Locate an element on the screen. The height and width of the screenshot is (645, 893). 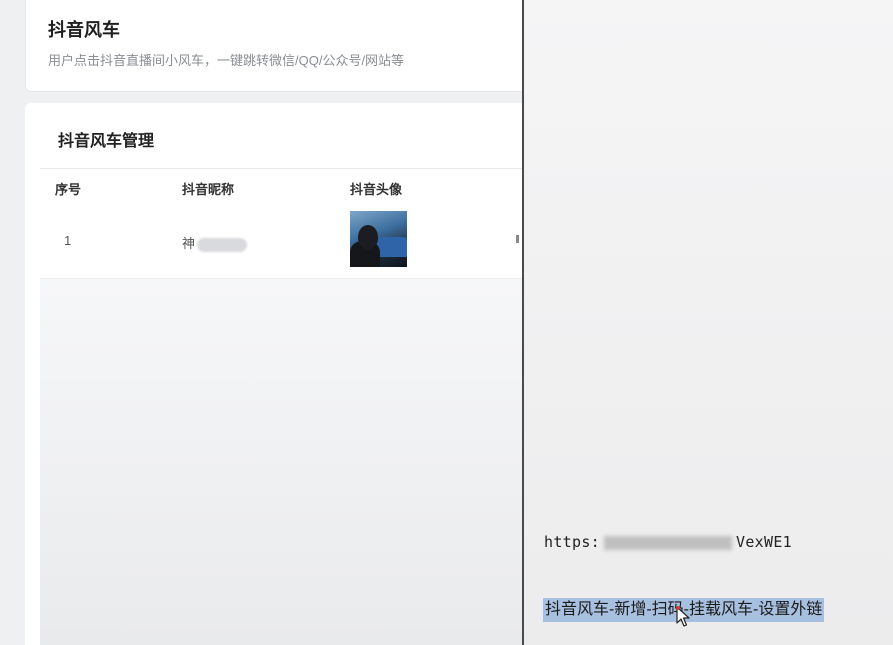
url-redaction is located at coordinates (668, 542).